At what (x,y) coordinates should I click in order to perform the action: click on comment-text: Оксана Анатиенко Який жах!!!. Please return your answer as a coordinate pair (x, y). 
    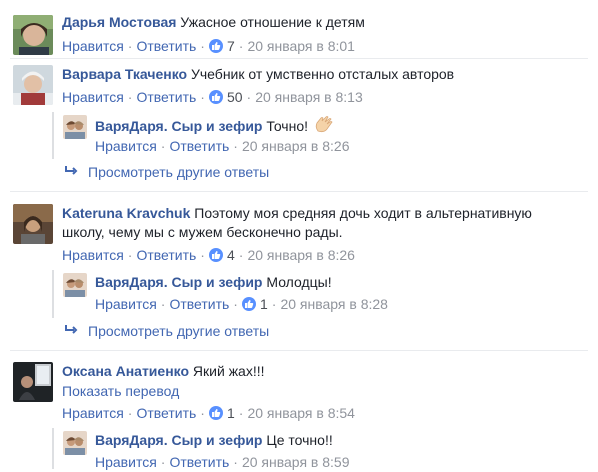
    Looking at the image, I should click on (163, 371).